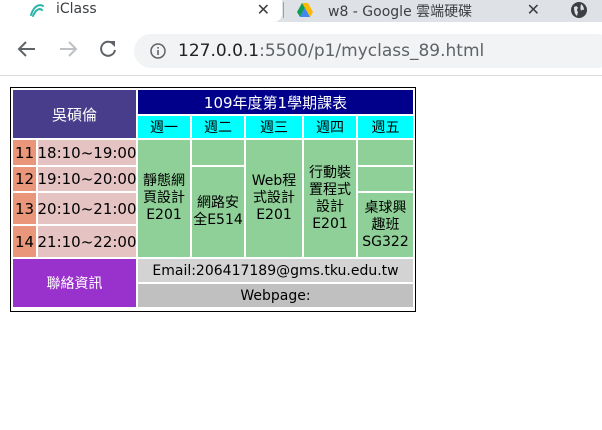 The width and height of the screenshot is (602, 430). Describe the element at coordinates (74, 114) in the screenshot. I see `student-name: 吳碩倫` at that location.